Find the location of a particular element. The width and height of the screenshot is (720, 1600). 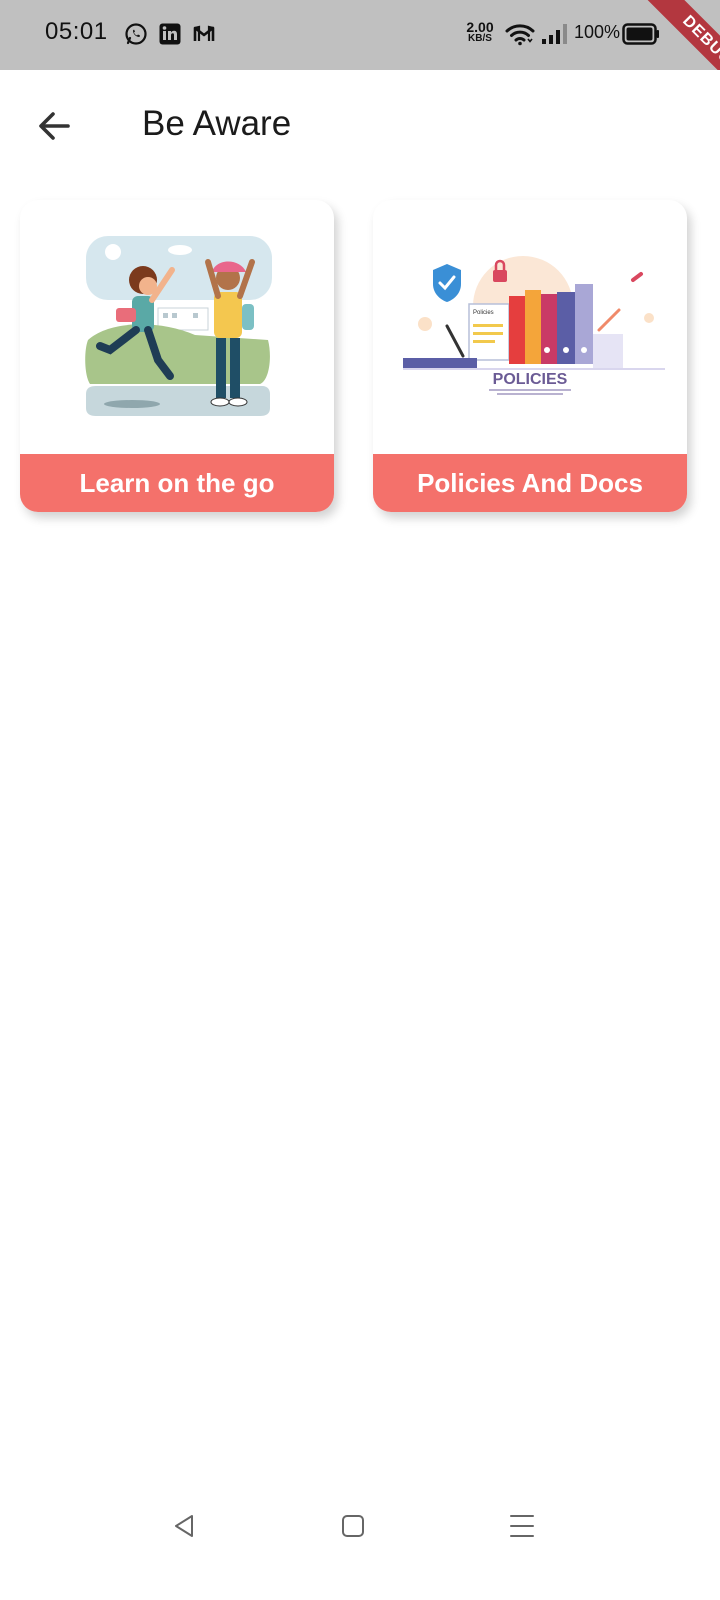

back-button is located at coordinates (54, 126).